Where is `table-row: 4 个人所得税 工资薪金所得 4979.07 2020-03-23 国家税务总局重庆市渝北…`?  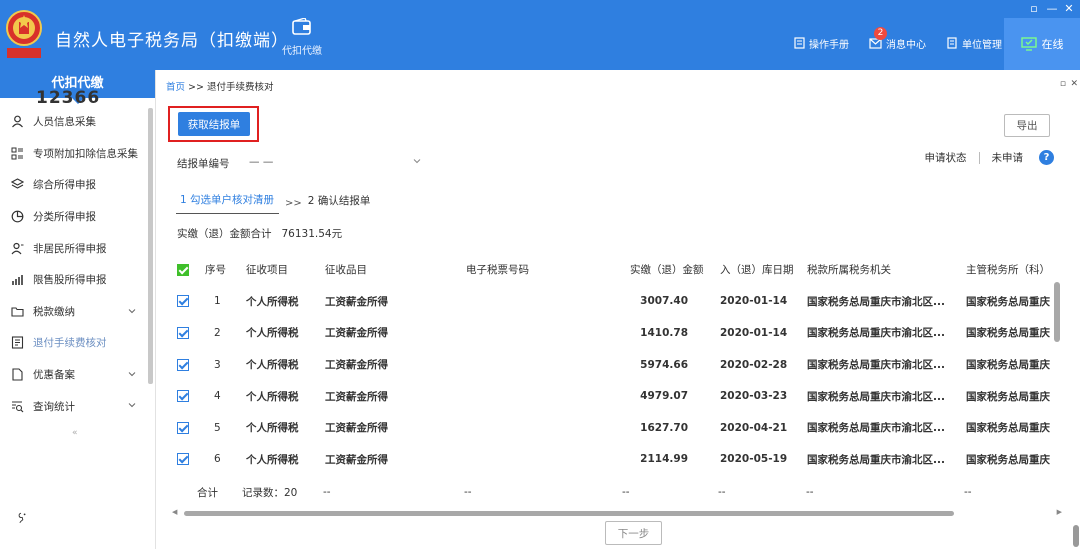
table-row: 4 个人所得税 工资薪金所得 4979.07 2020-03-23 国家税务总局重庆市渝北… is located at coordinates (620, 396).